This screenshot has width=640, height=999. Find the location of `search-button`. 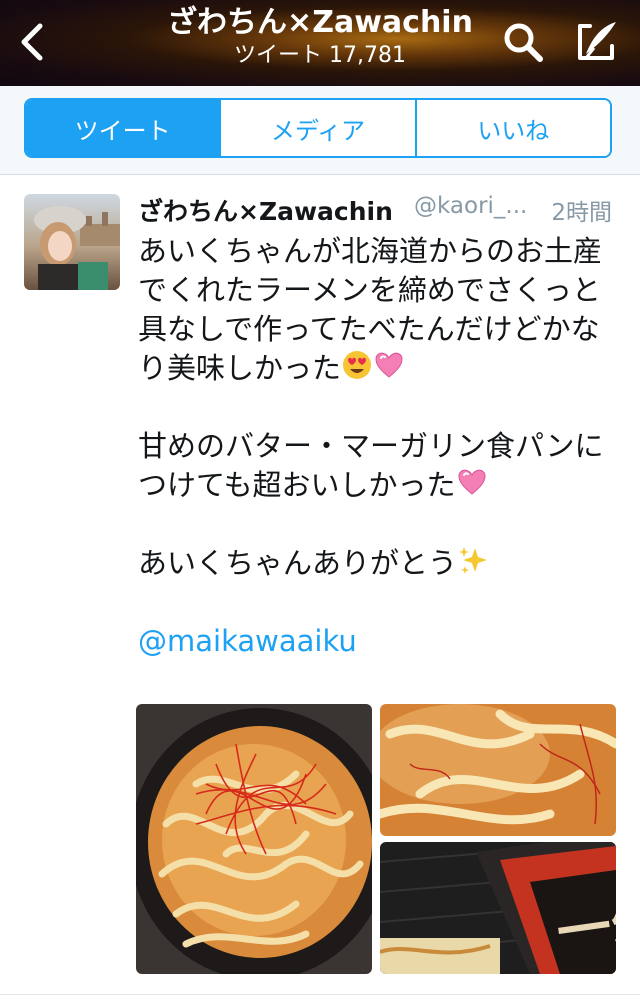

search-button is located at coordinates (524, 42).